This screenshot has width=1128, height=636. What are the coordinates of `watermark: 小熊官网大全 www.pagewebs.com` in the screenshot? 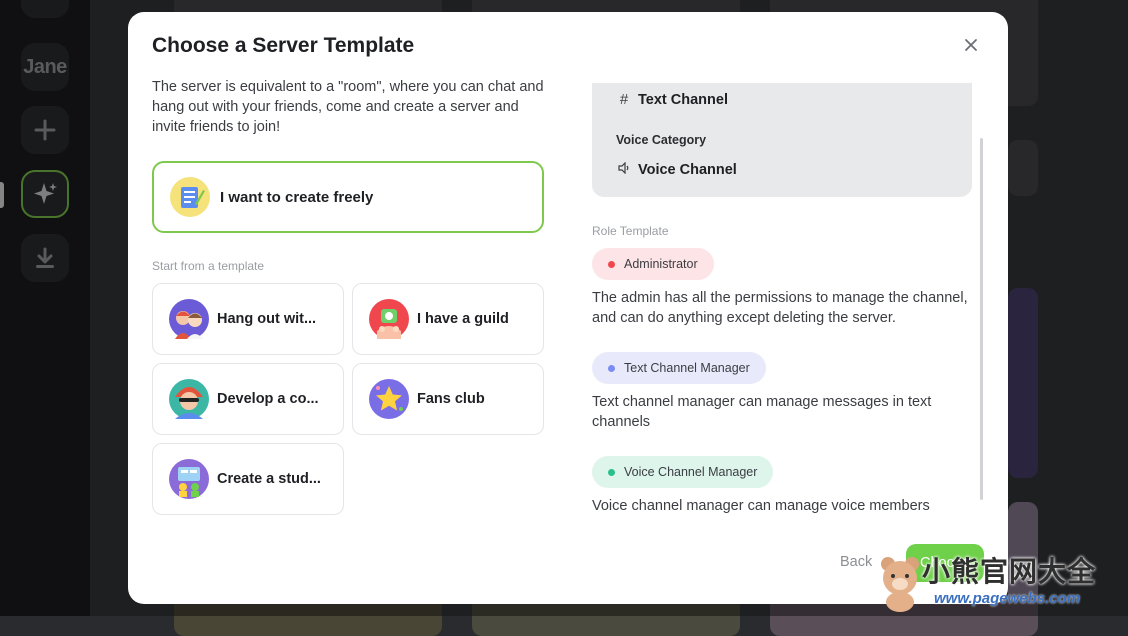 It's located at (1003, 582).